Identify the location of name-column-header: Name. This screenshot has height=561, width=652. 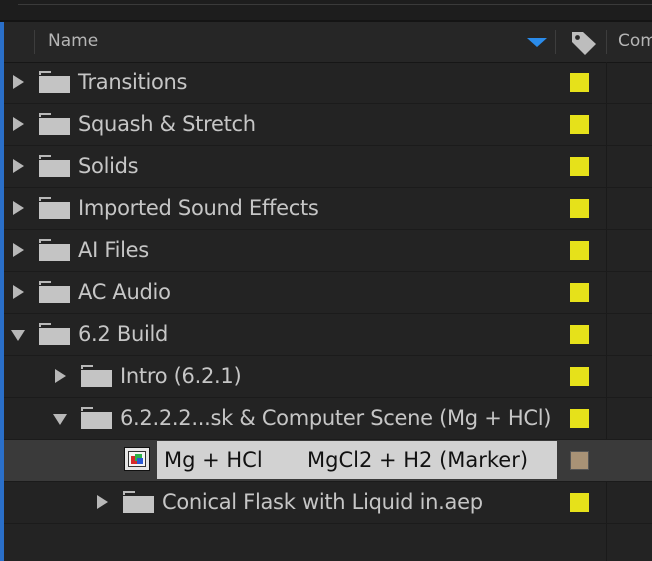
(73, 41).